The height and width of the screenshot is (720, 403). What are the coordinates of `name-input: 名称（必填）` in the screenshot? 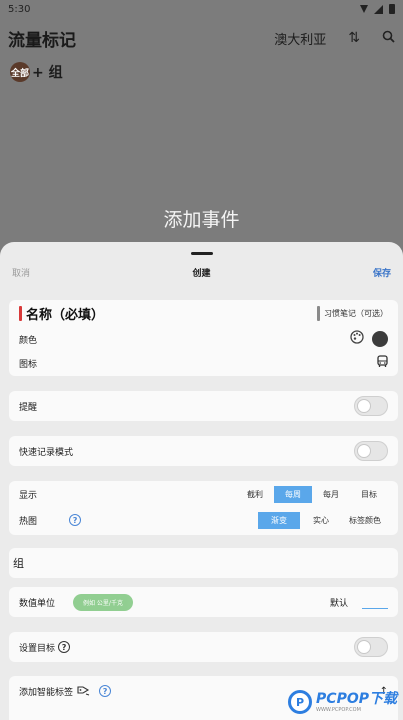 It's located at (65, 313).